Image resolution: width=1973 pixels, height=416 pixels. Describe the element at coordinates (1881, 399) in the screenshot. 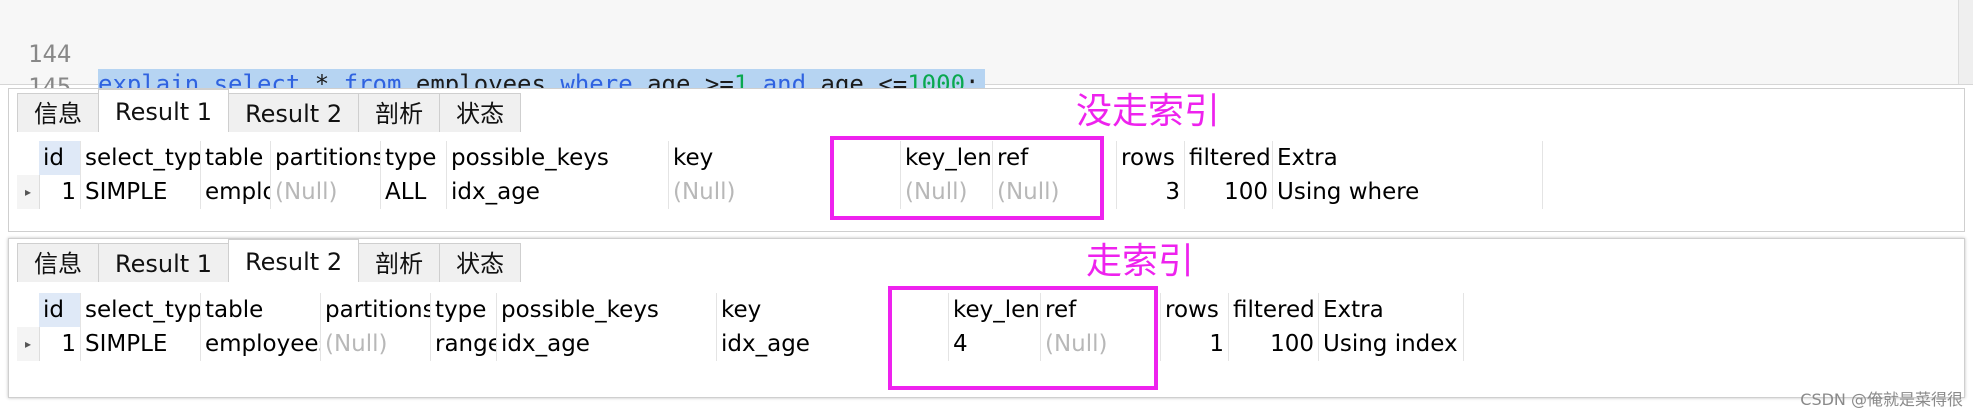

I see `watermark: CSDN @俺就是菜得很` at that location.